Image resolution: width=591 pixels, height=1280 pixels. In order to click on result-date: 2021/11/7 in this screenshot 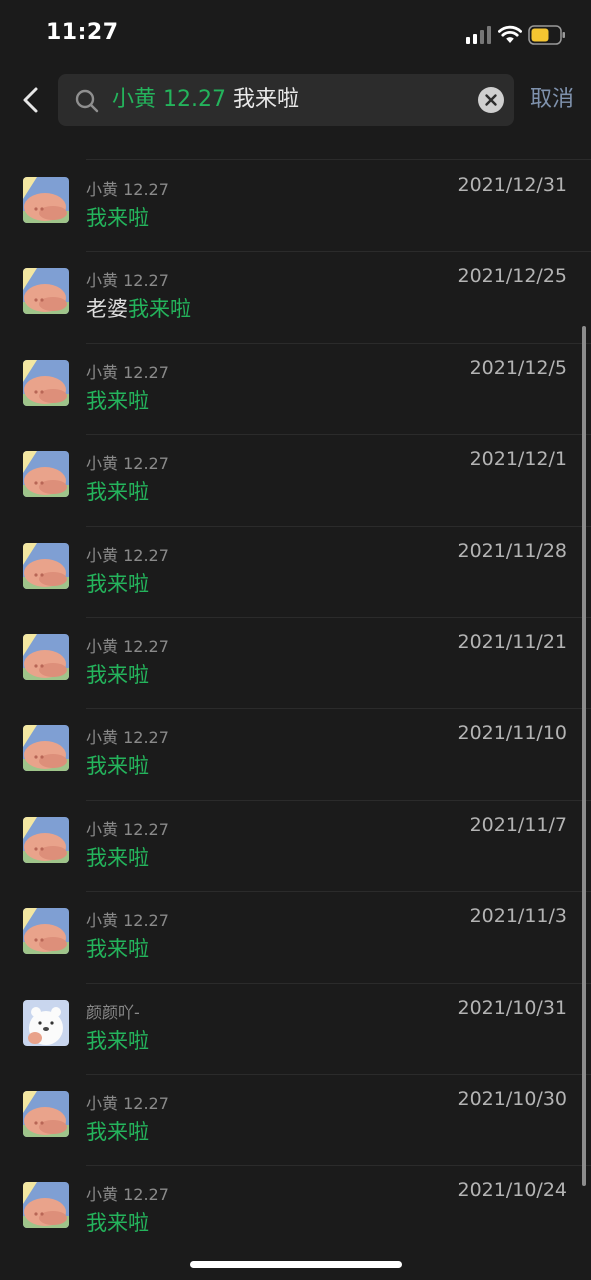, I will do `click(518, 824)`.